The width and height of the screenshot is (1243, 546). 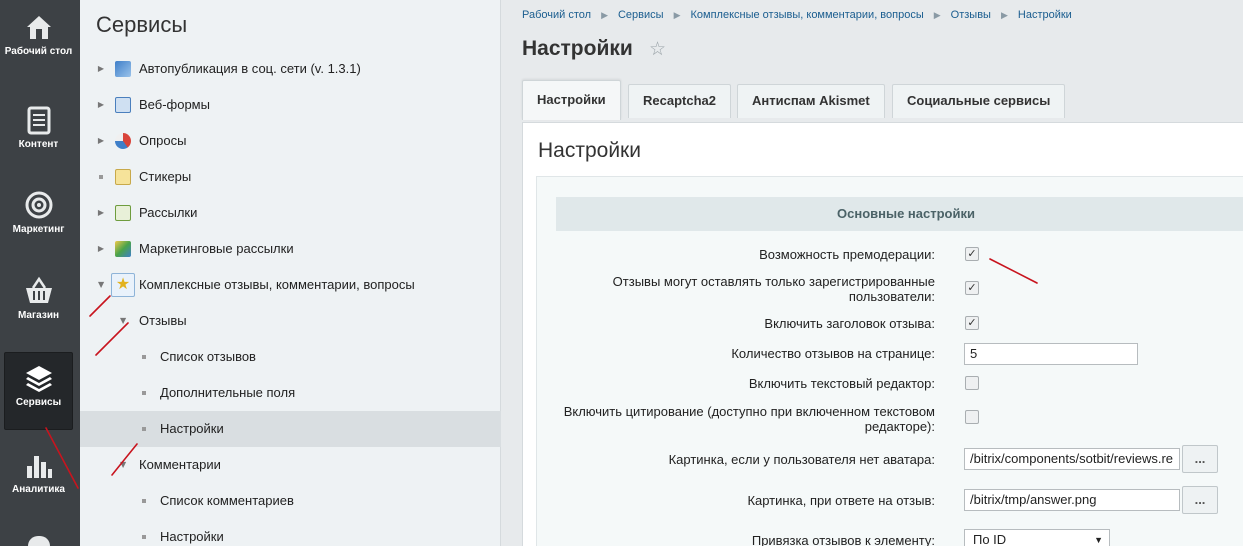 I want to click on menu-item-services-label: Сервисы, so click(x=38, y=402).